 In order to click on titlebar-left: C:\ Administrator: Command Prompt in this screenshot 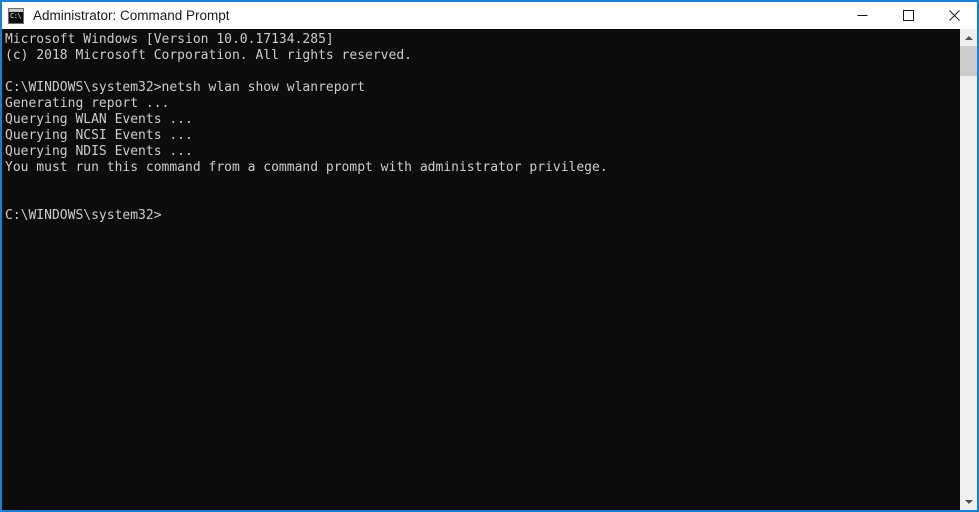, I will do `click(420, 15)`.